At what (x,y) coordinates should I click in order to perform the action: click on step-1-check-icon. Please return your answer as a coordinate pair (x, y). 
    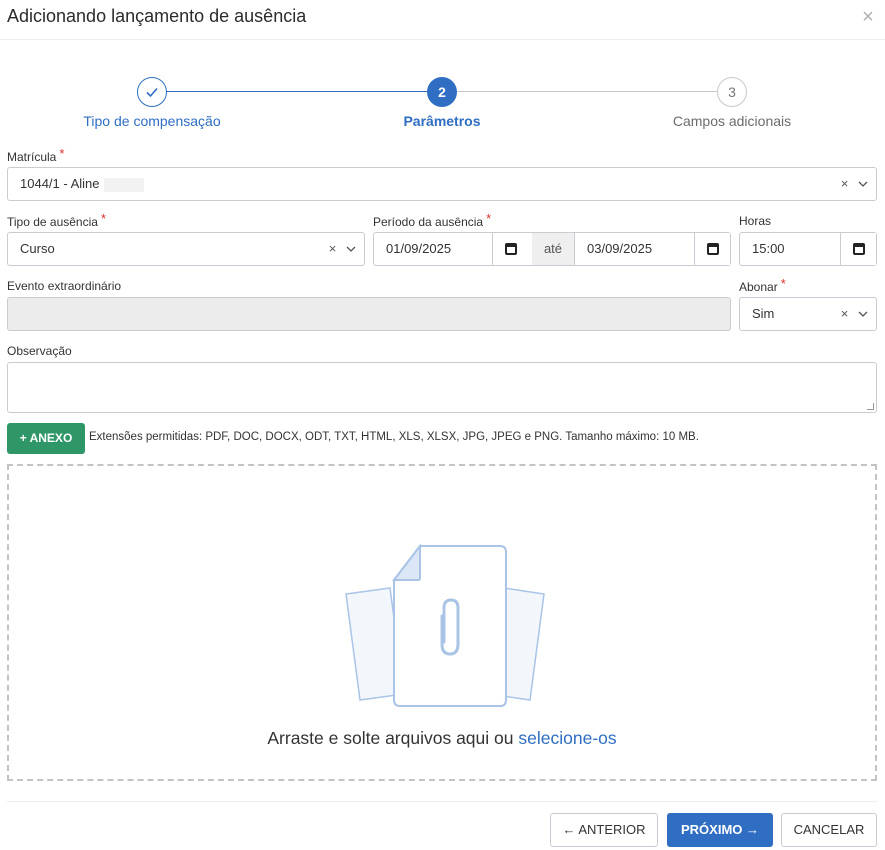
    Looking at the image, I should click on (152, 92).